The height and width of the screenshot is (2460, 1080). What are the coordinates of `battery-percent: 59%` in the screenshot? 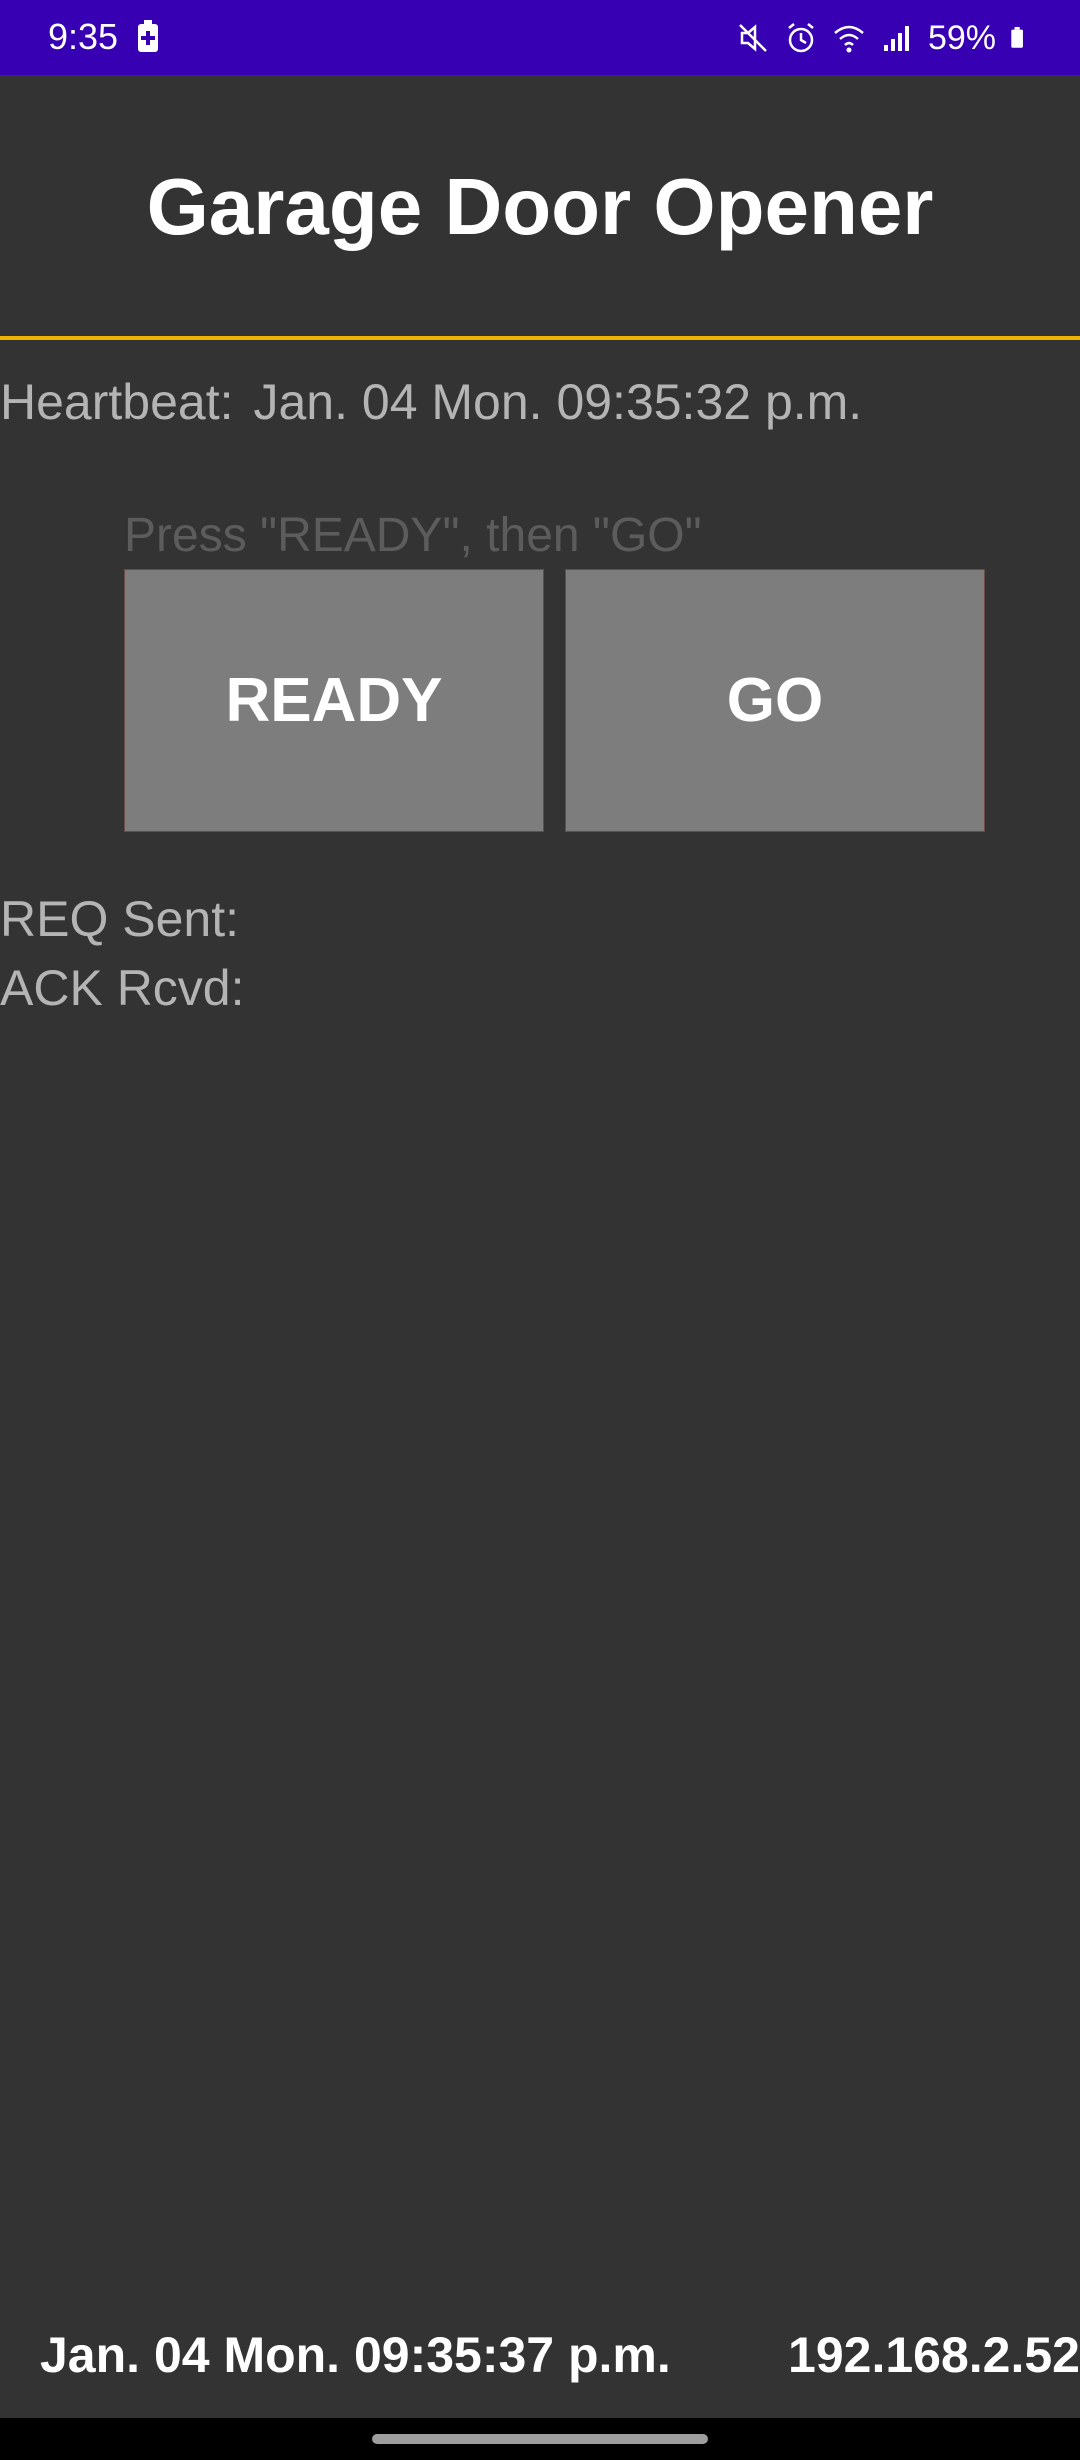 It's located at (961, 38).